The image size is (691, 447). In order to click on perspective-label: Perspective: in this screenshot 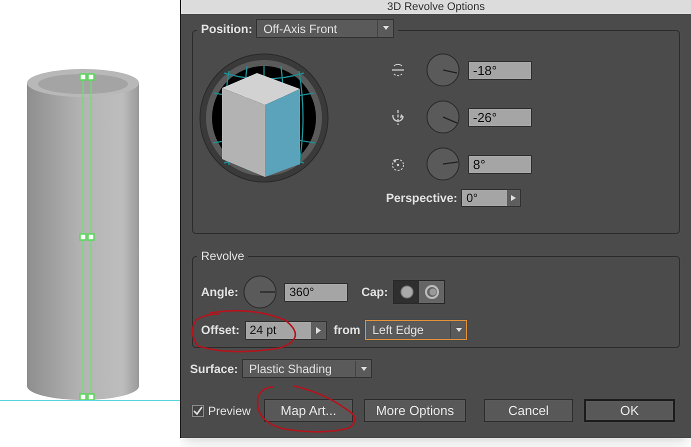, I will do `click(422, 198)`.